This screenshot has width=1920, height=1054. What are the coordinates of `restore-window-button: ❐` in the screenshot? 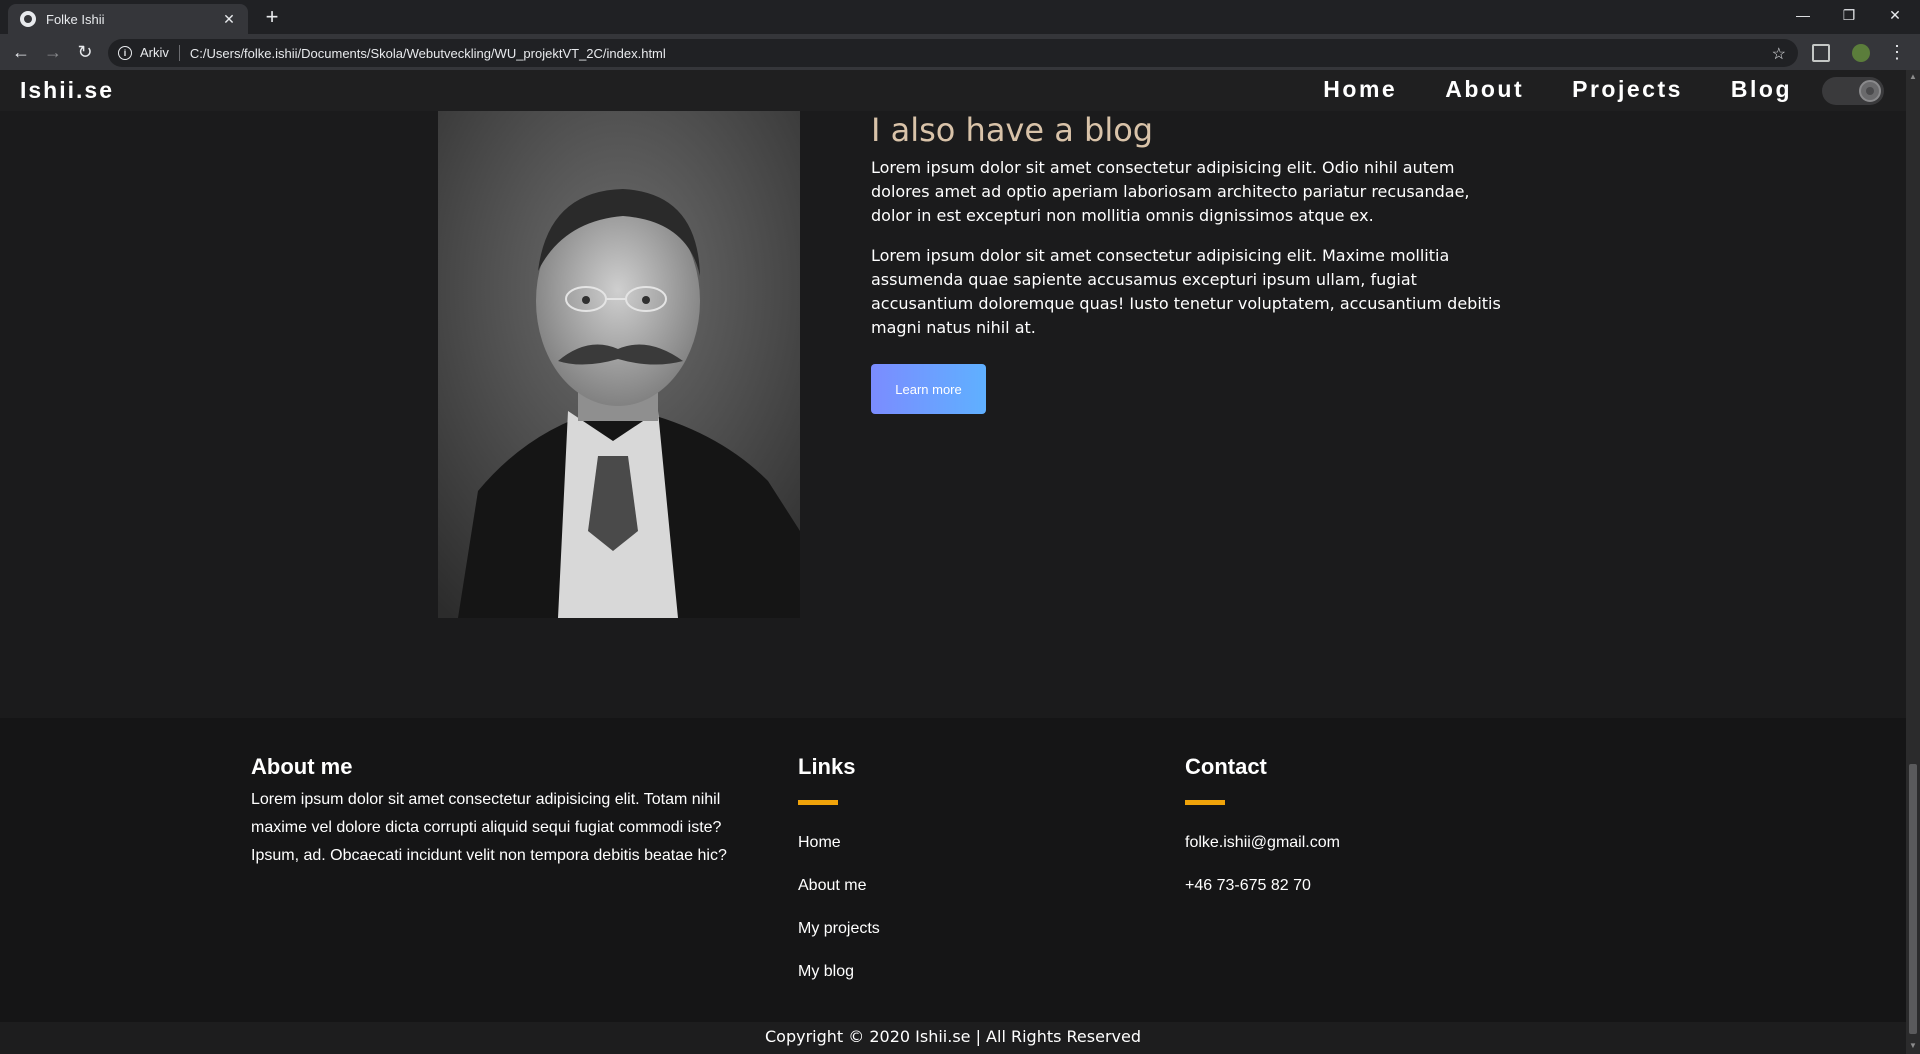 It's located at (1849, 15).